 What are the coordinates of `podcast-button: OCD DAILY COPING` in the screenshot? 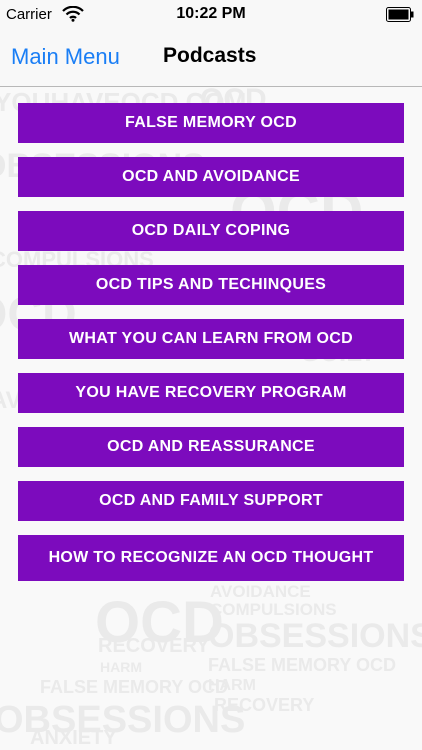 It's located at (211, 231).